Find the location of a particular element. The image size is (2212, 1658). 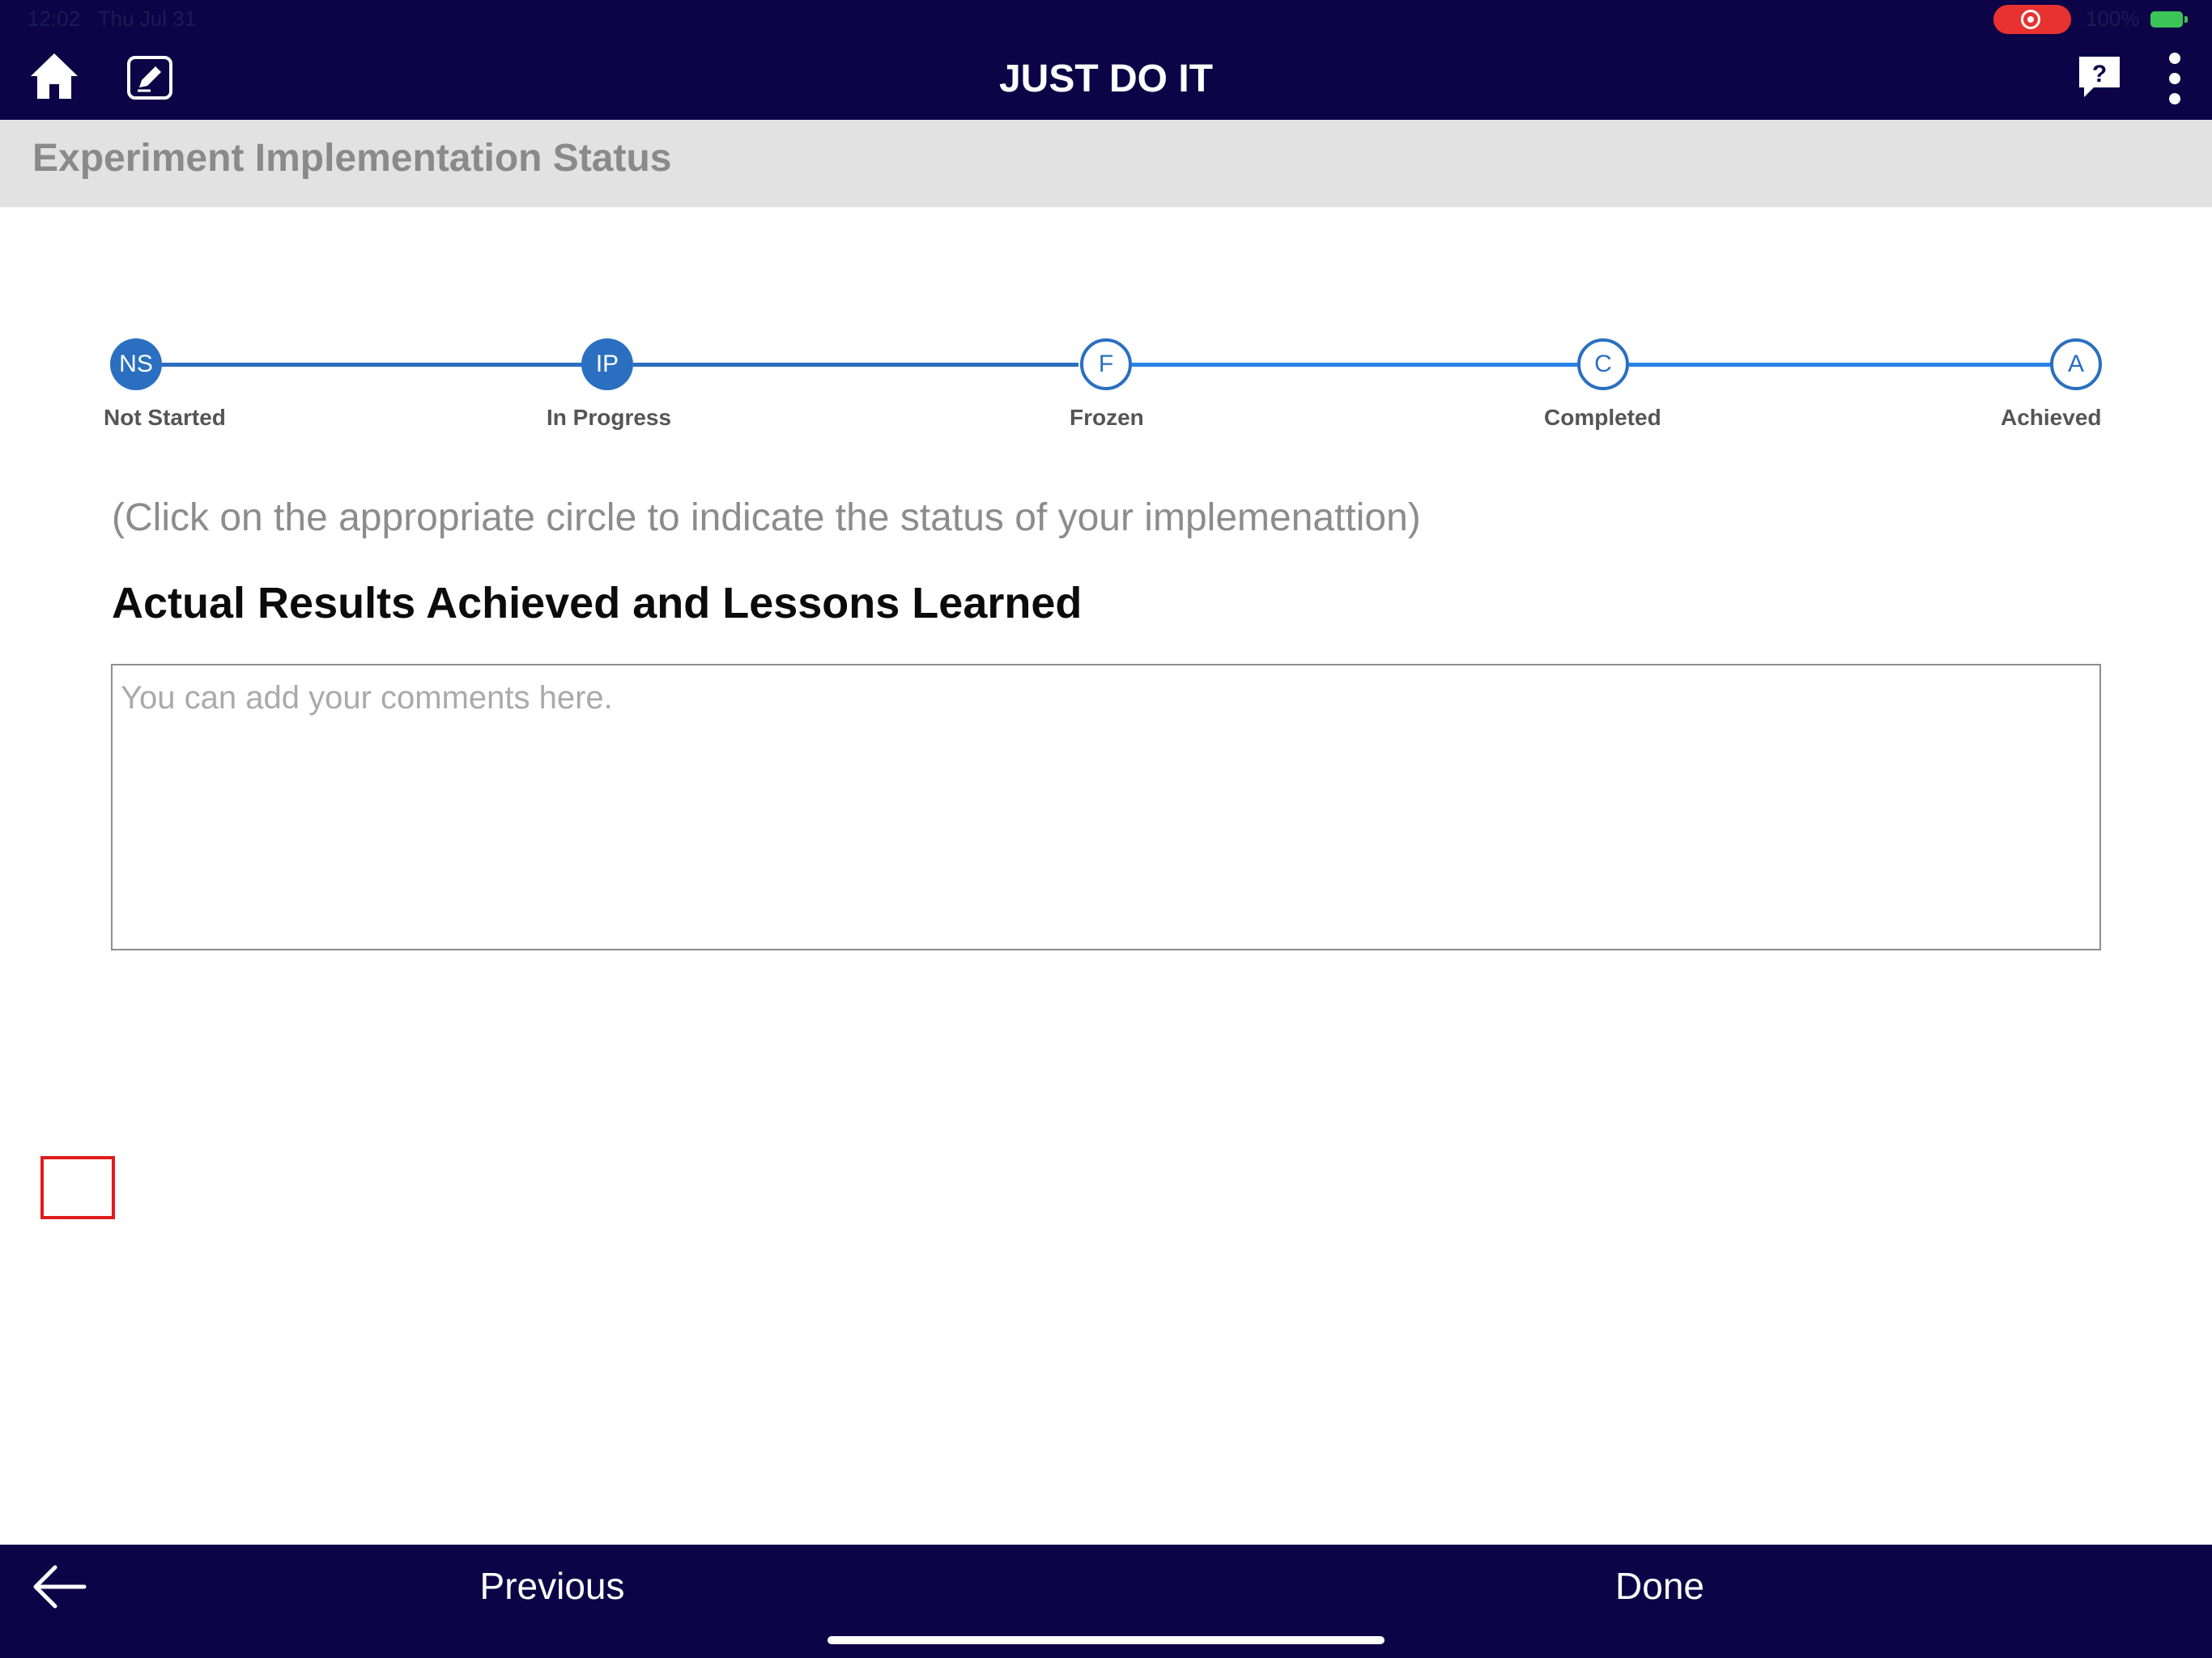

step-label-achieved: Achieved is located at coordinates (2051, 417).